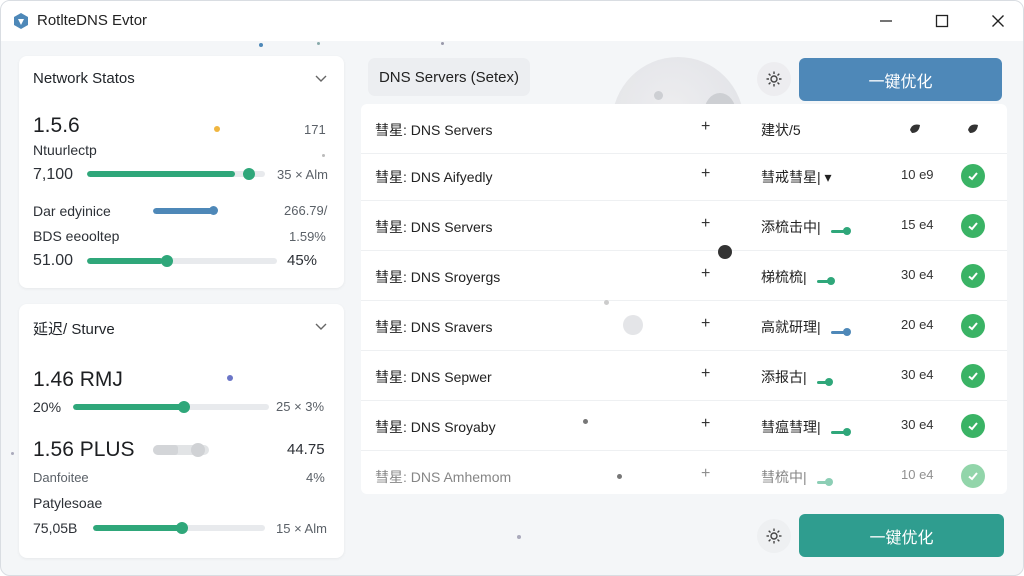 This screenshot has width=1024, height=576. What do you see at coordinates (306, 449) in the screenshot?
I see `metric-right: 44.75` at bounding box center [306, 449].